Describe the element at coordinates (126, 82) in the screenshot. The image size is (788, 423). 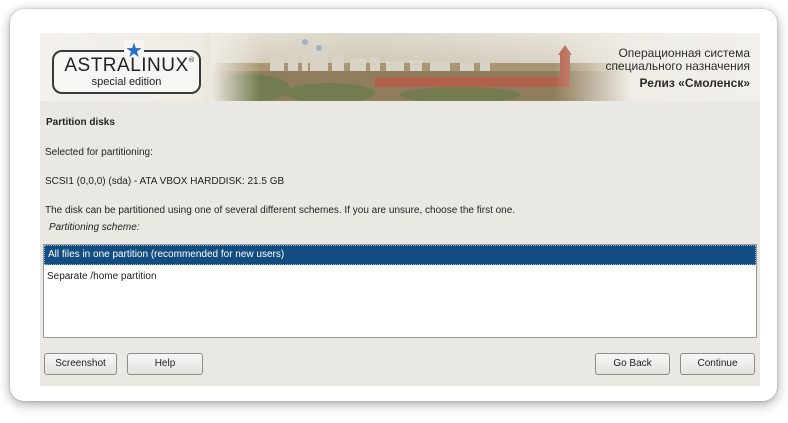
I see `logo-sub-text: special edition` at that location.